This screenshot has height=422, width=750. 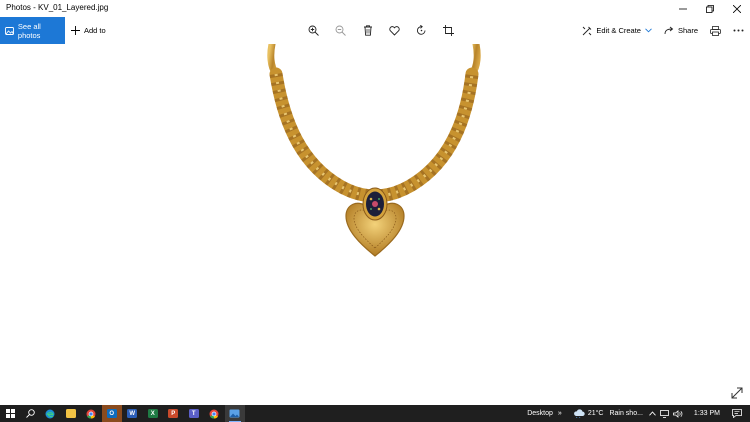 I want to click on rotate-button, so click(x=421, y=30).